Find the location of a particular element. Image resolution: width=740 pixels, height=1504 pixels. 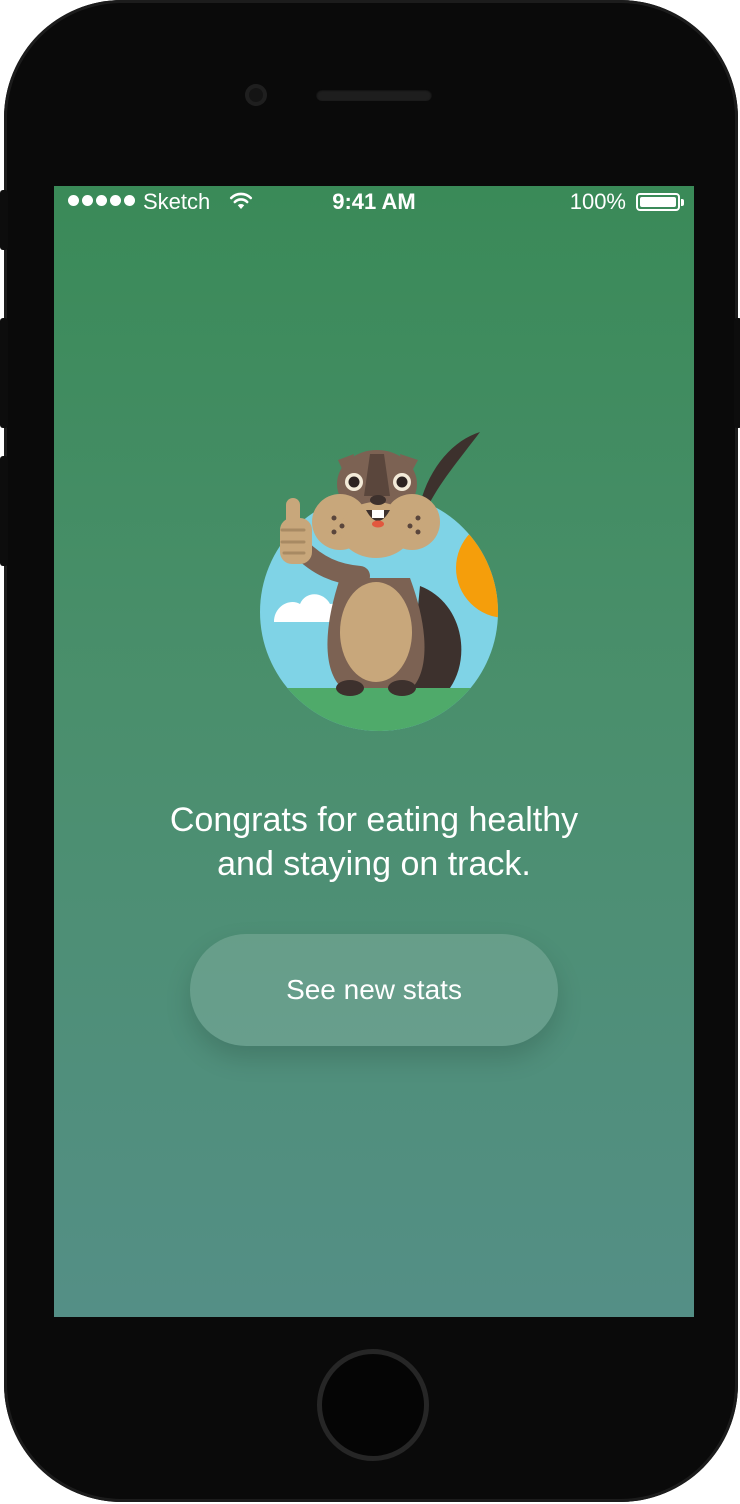

battery-icon is located at coordinates (658, 202).